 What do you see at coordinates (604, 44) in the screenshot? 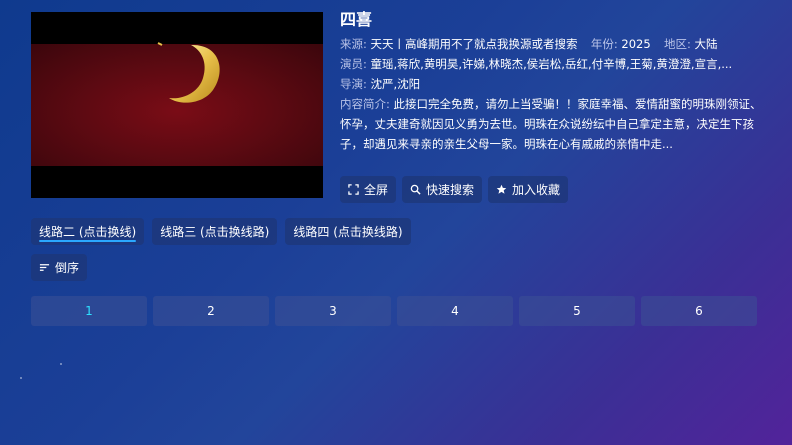
I see `year-label: 年份:` at bounding box center [604, 44].